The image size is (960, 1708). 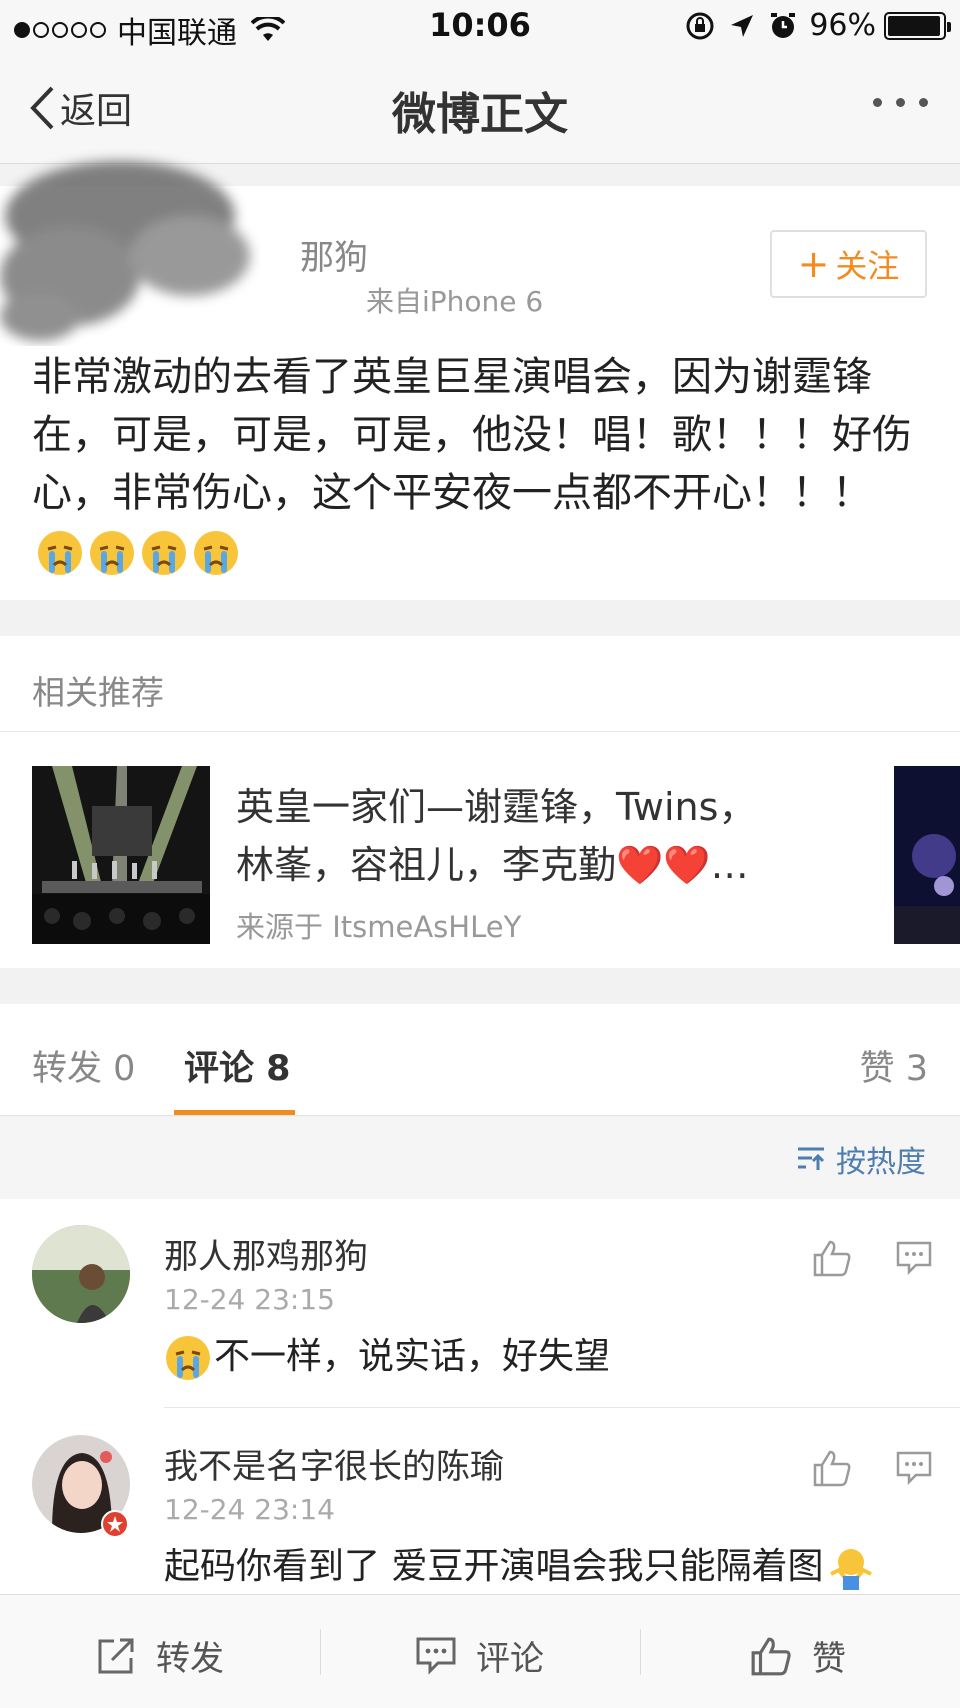 I want to click on rotation-lock-icon, so click(x=700, y=25).